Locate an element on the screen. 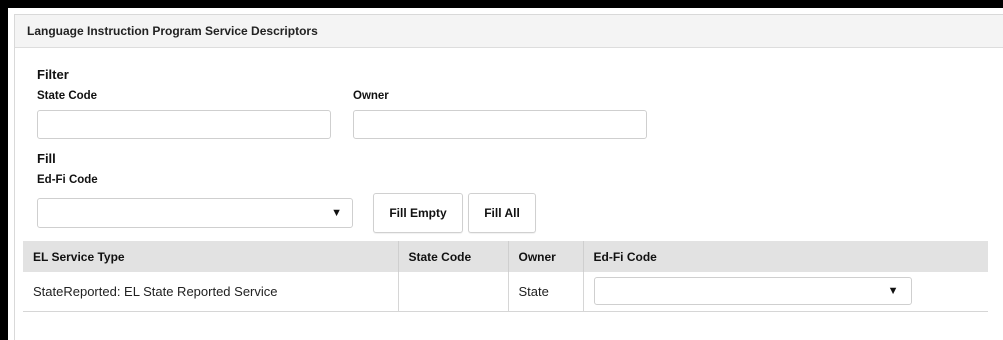 This screenshot has width=1003, height=340. cell-state-code is located at coordinates (453, 292).